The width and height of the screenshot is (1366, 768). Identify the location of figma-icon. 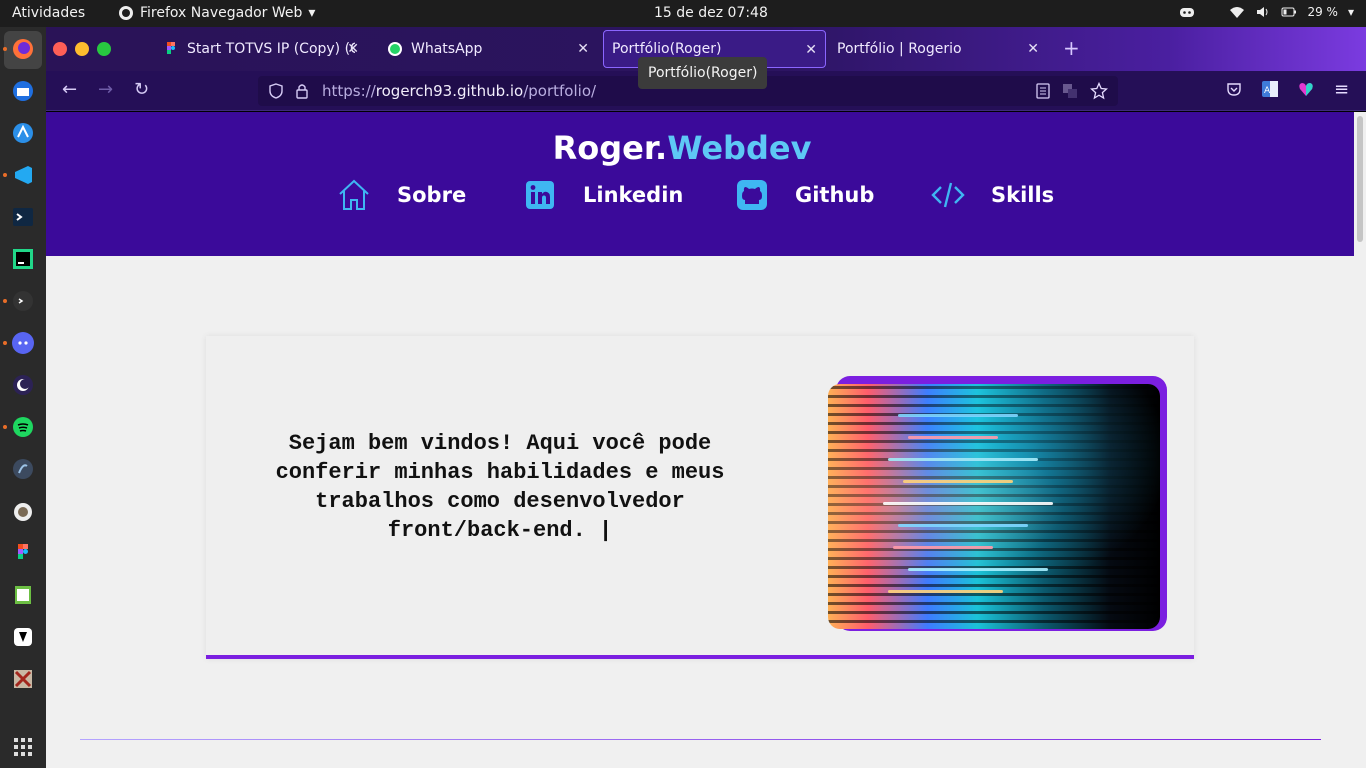
(23, 553).